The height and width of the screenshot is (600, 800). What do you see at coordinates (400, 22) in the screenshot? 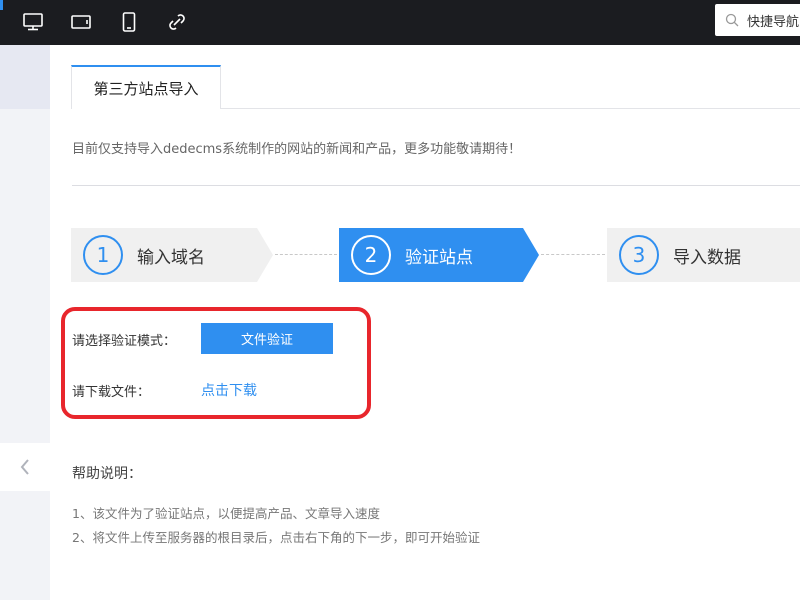
I see `top-toolbar: 快捷导航` at bounding box center [400, 22].